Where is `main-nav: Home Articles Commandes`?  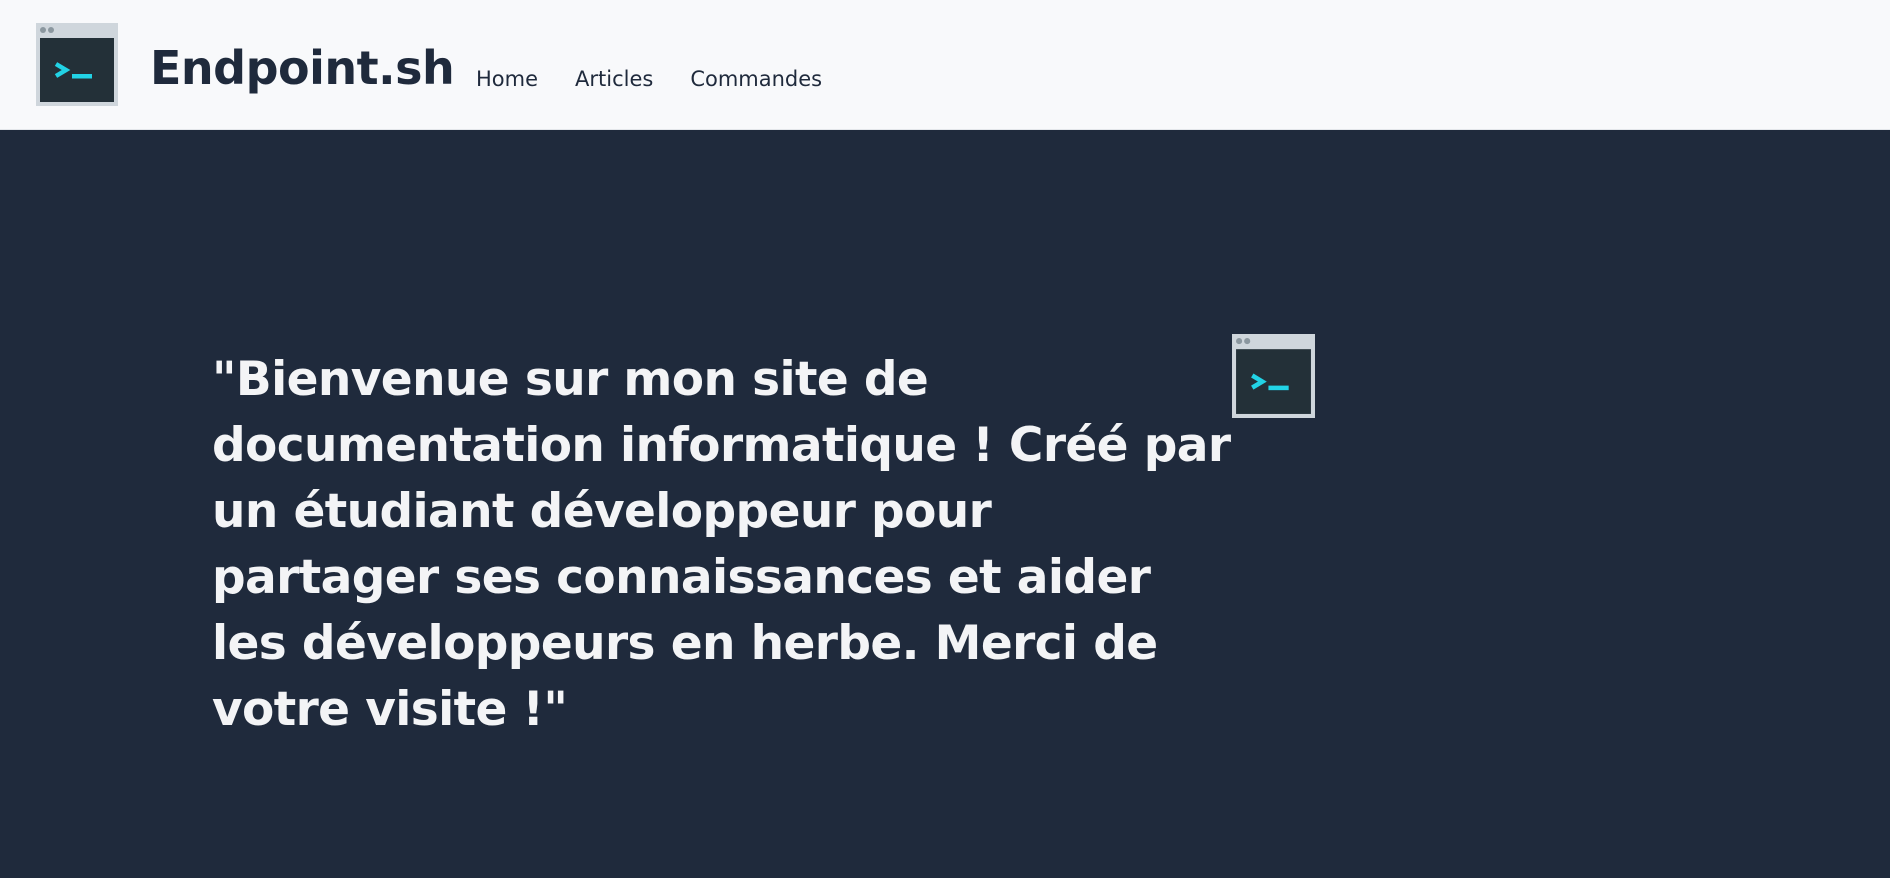 main-nav: Home Articles Commandes is located at coordinates (667, 79).